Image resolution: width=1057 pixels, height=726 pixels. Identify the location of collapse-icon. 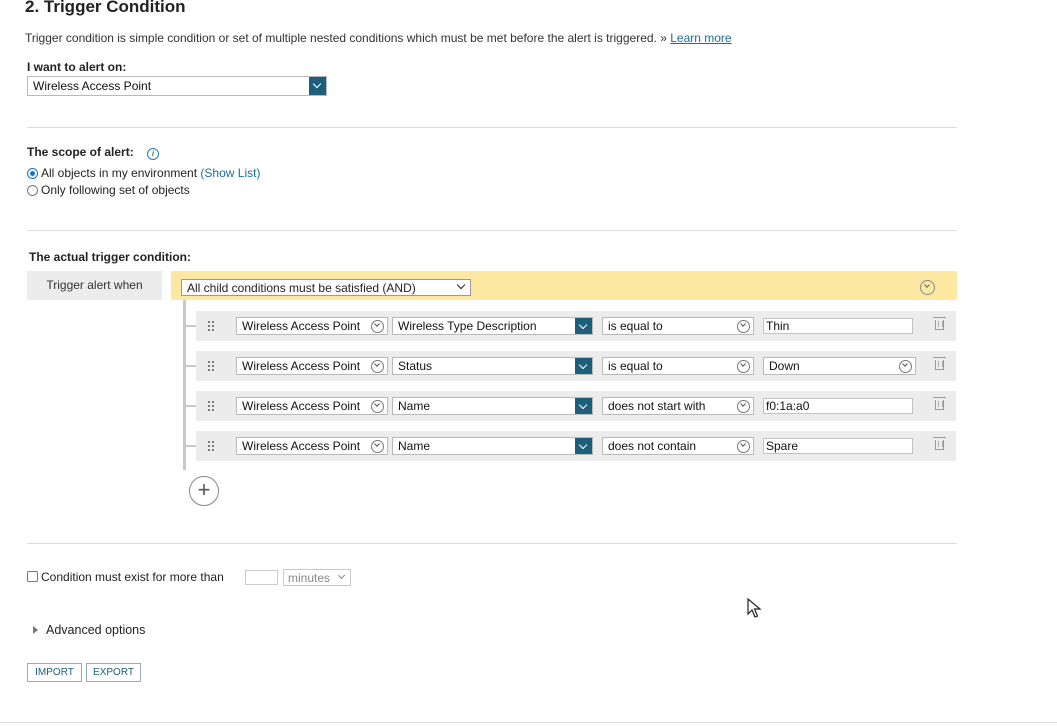
(927, 287).